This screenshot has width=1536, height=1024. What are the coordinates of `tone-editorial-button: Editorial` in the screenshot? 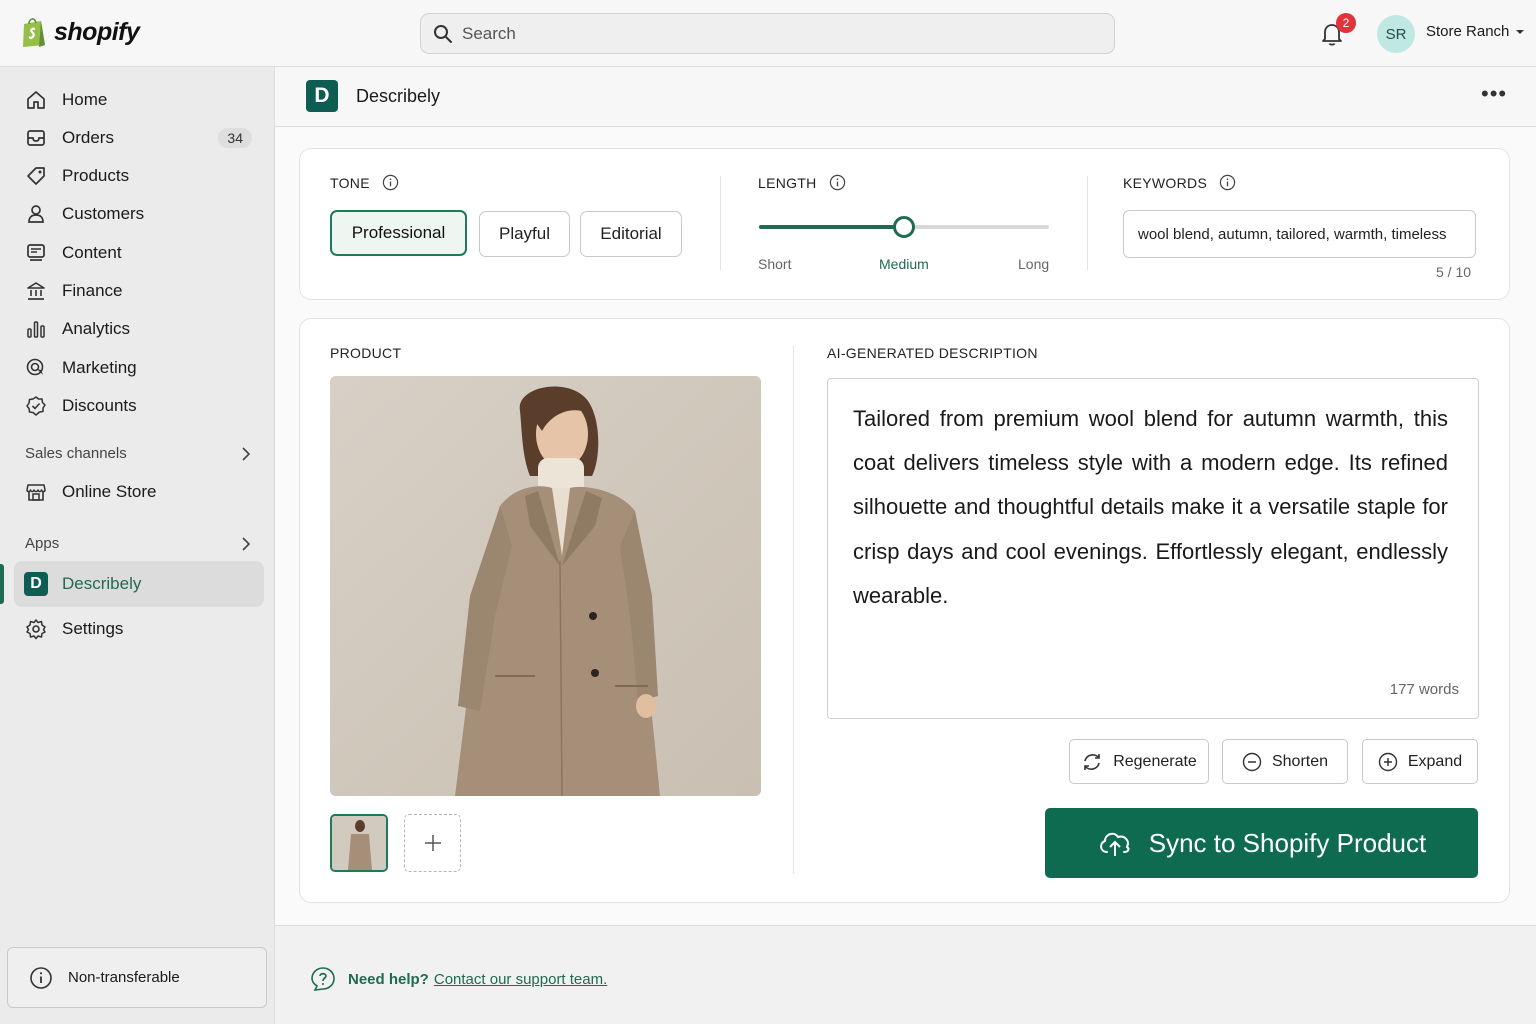 It's located at (631, 234).